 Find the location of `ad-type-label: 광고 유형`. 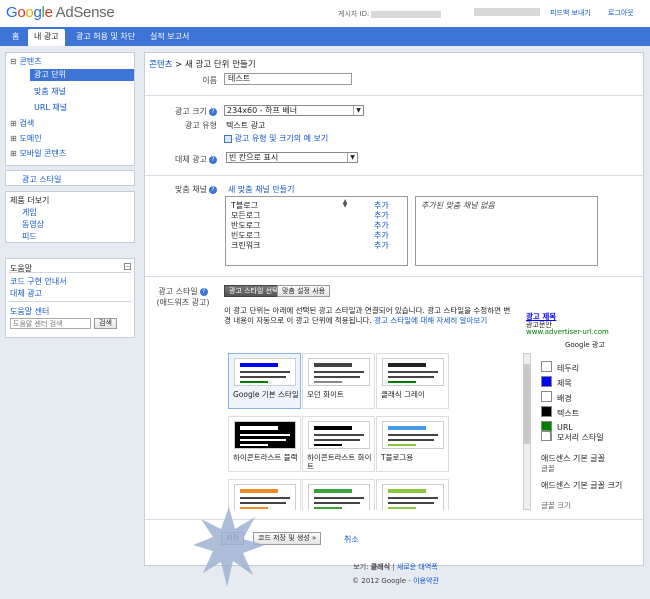

ad-type-label: 광고 유형 is located at coordinates (201, 125).